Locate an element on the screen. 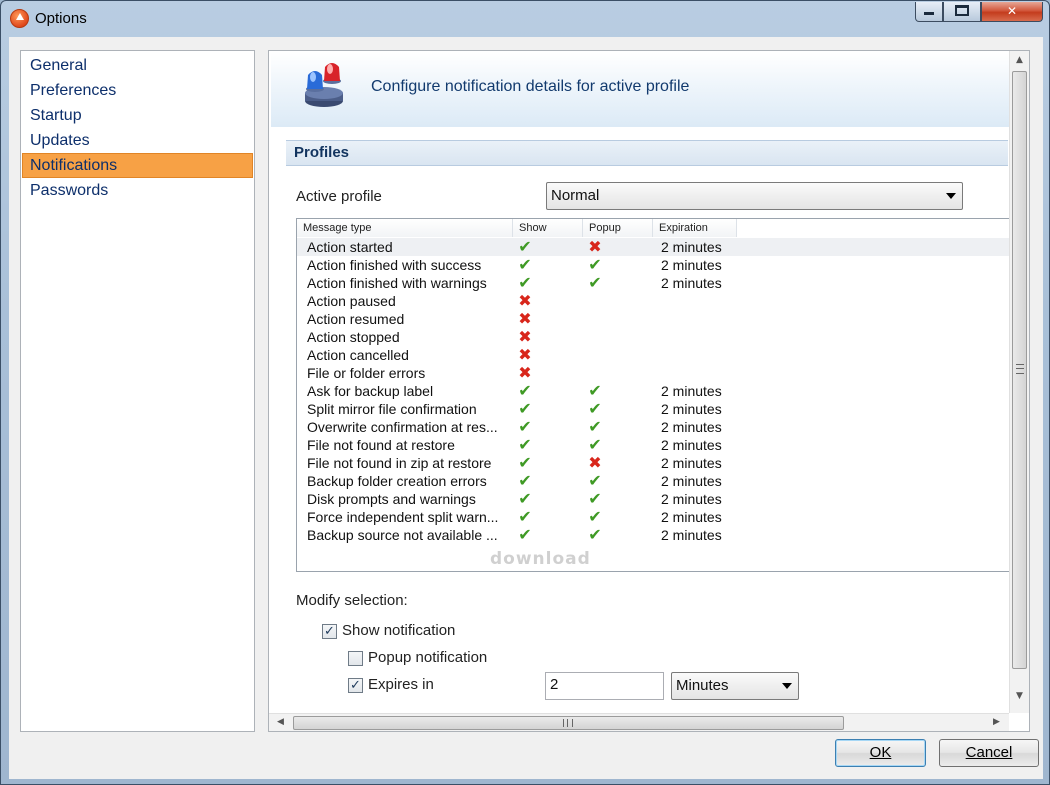 The image size is (1050, 785). vertical-scrollbar: ▲ ▼ is located at coordinates (1019, 382).